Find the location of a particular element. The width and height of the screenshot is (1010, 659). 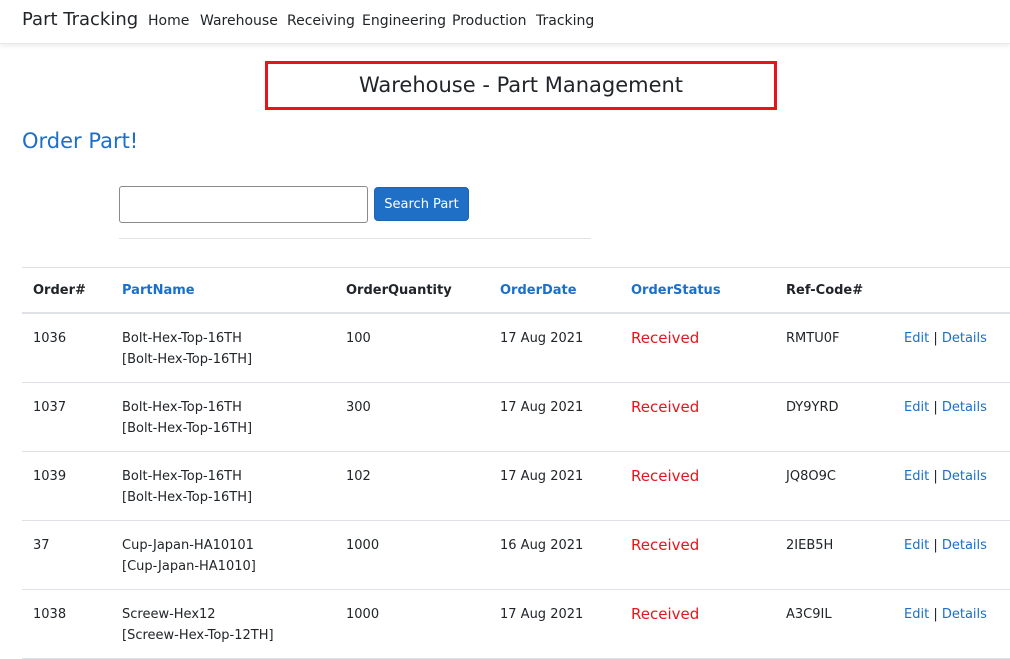

nav-tracking: Tracking is located at coordinates (565, 21).